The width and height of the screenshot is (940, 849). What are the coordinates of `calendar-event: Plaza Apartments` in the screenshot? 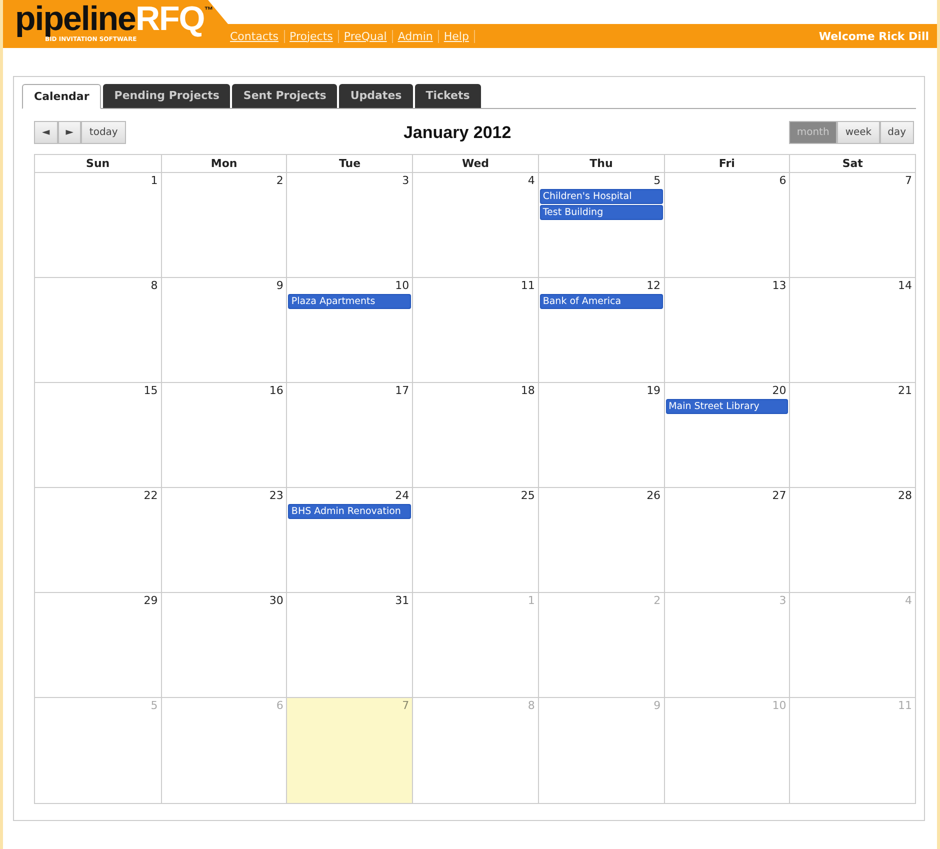 It's located at (350, 301).